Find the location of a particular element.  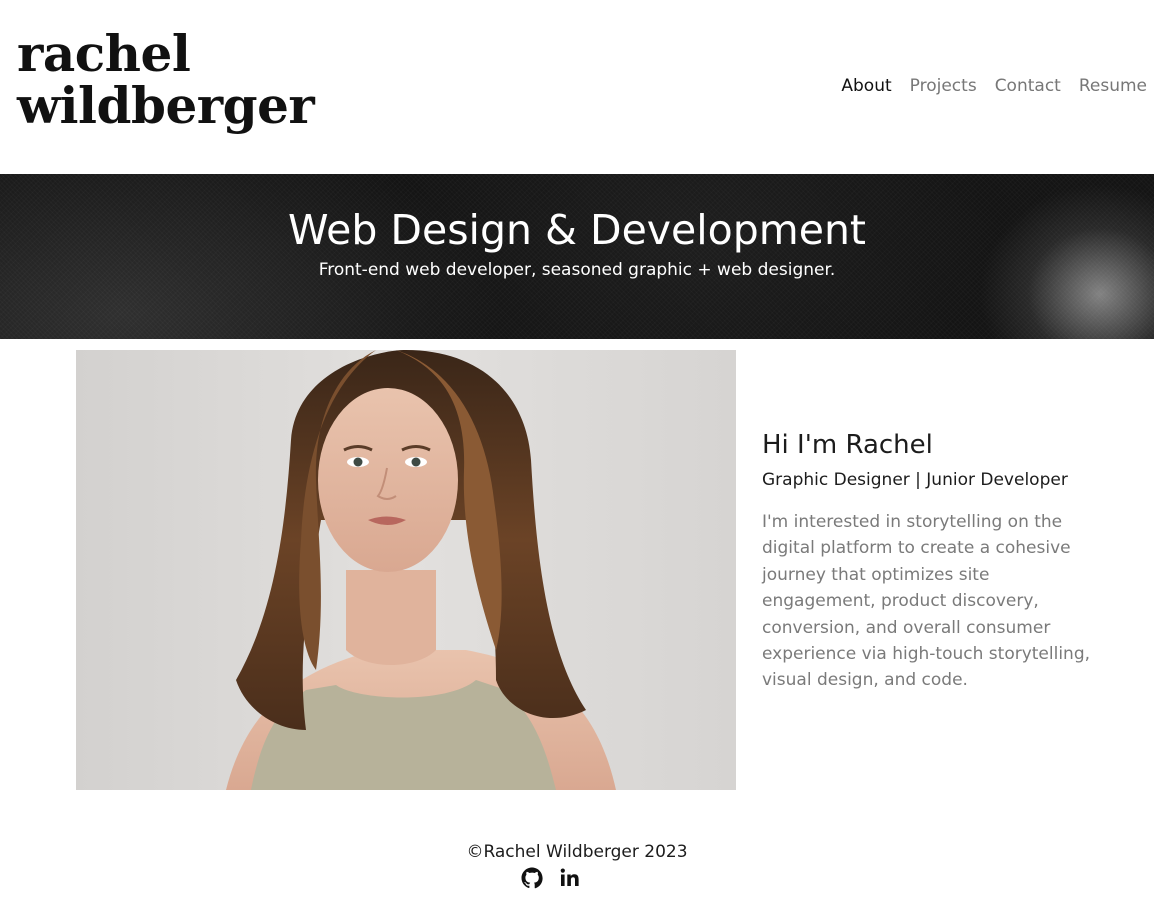

about-heading: Hi I'm Rachel is located at coordinates (847, 445).